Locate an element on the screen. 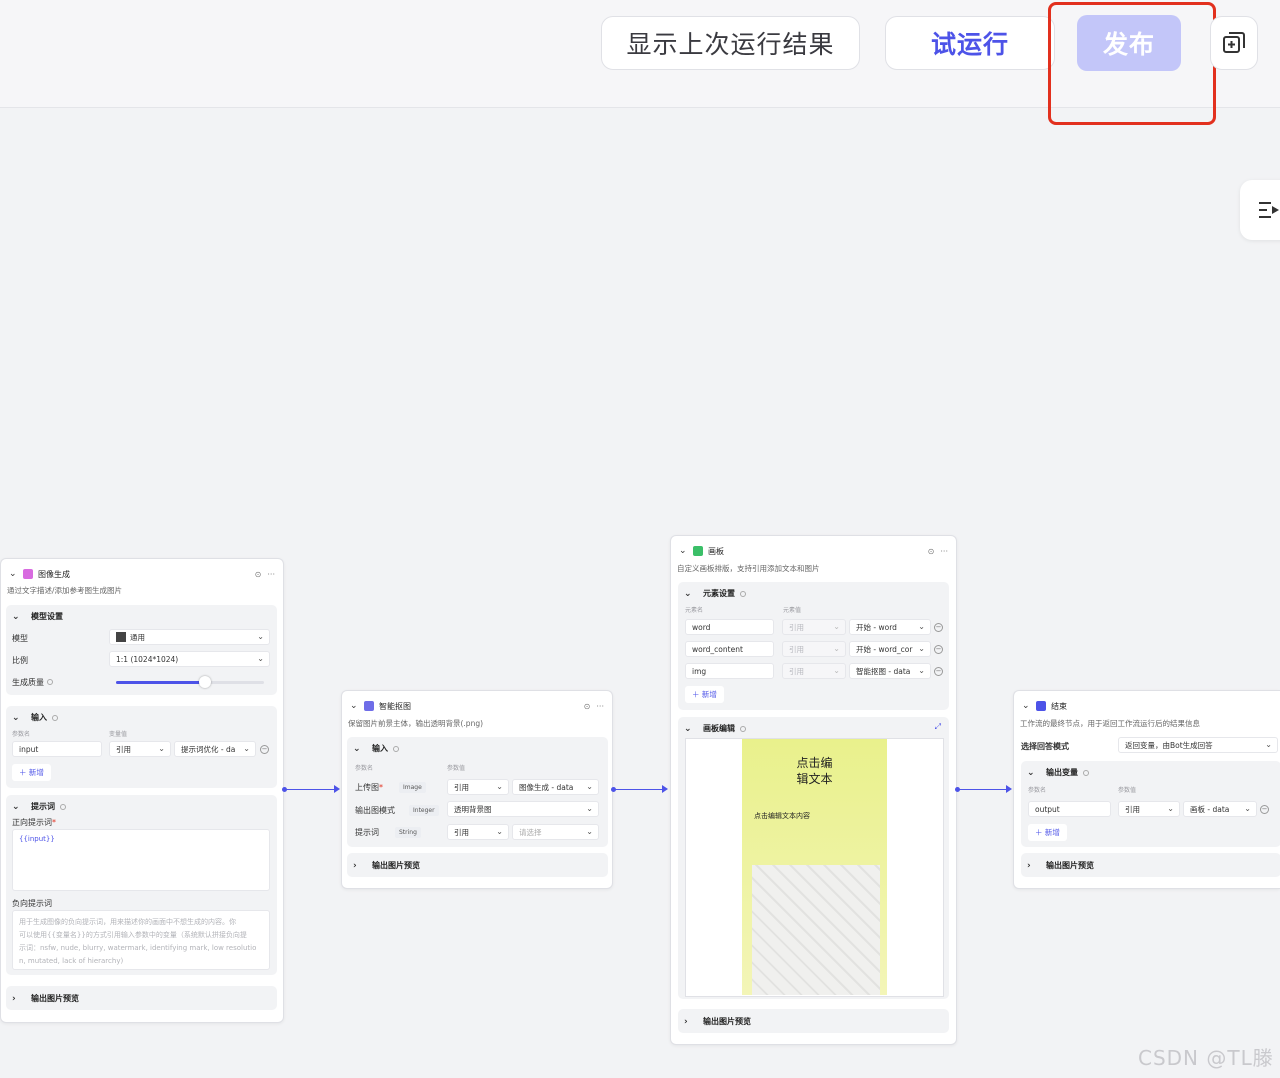 This screenshot has width=1280, height=1078. add-element-button: ＋ 新增 is located at coordinates (704, 694).